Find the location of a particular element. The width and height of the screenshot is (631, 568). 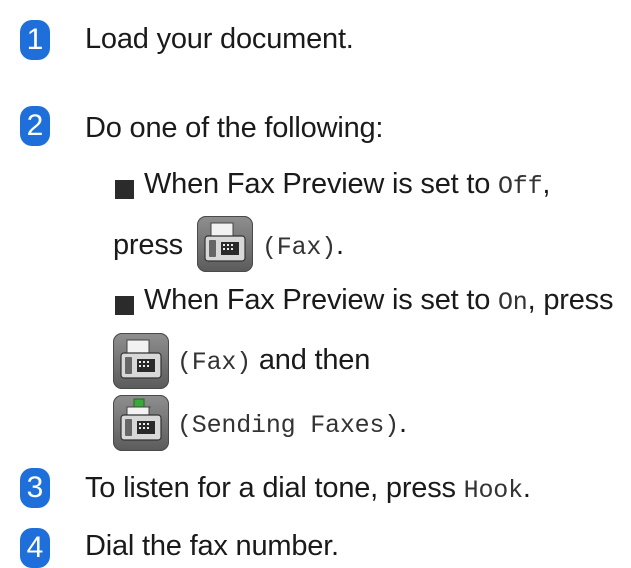

bullet-1-fax-label: (Fax). is located at coordinates (303, 245).